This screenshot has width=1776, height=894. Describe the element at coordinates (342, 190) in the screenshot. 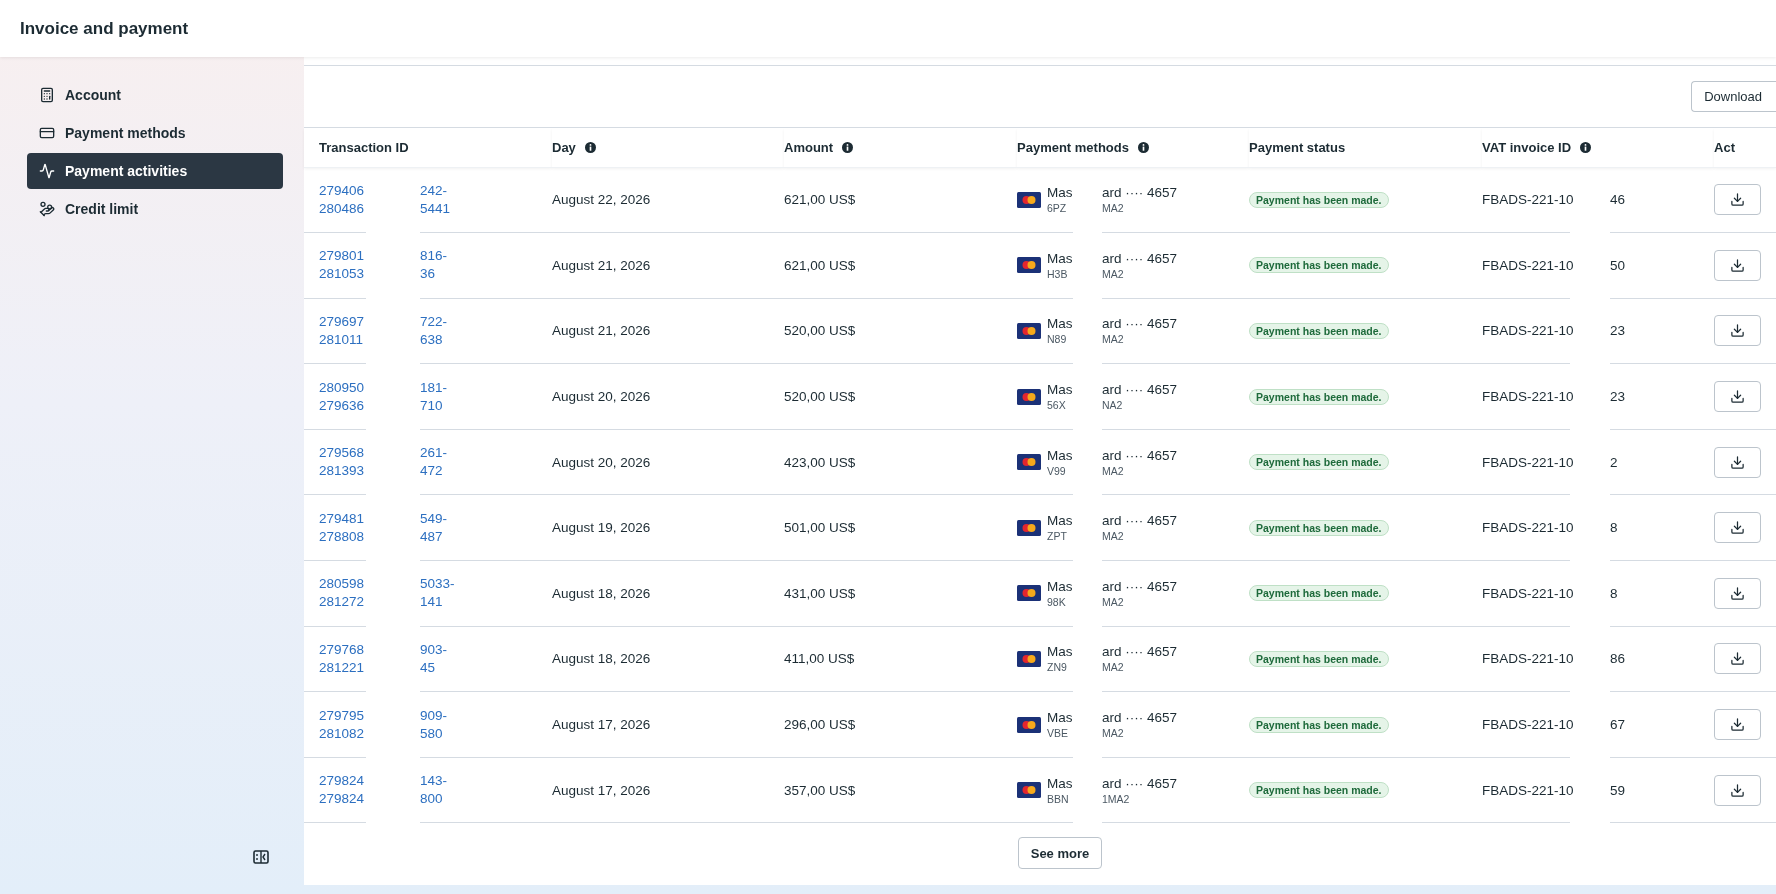

I see `transaction-link: 279406` at that location.